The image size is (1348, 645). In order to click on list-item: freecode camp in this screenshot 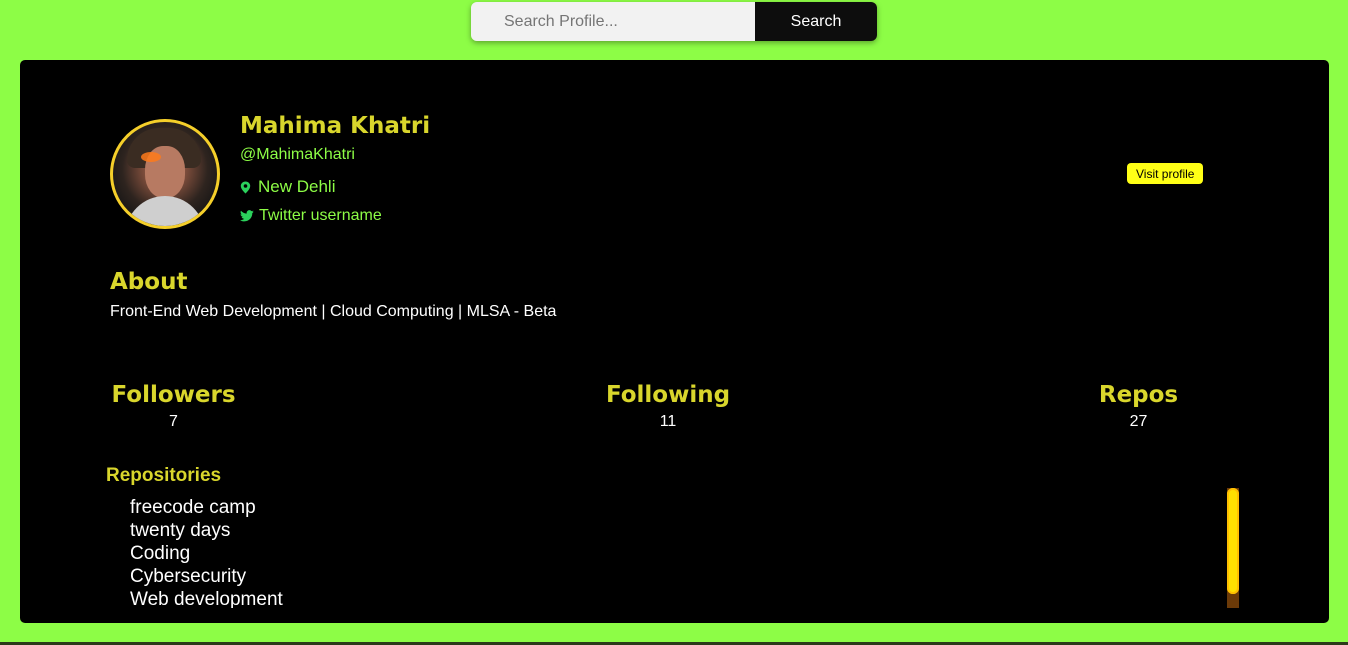, I will do `click(675, 507)`.